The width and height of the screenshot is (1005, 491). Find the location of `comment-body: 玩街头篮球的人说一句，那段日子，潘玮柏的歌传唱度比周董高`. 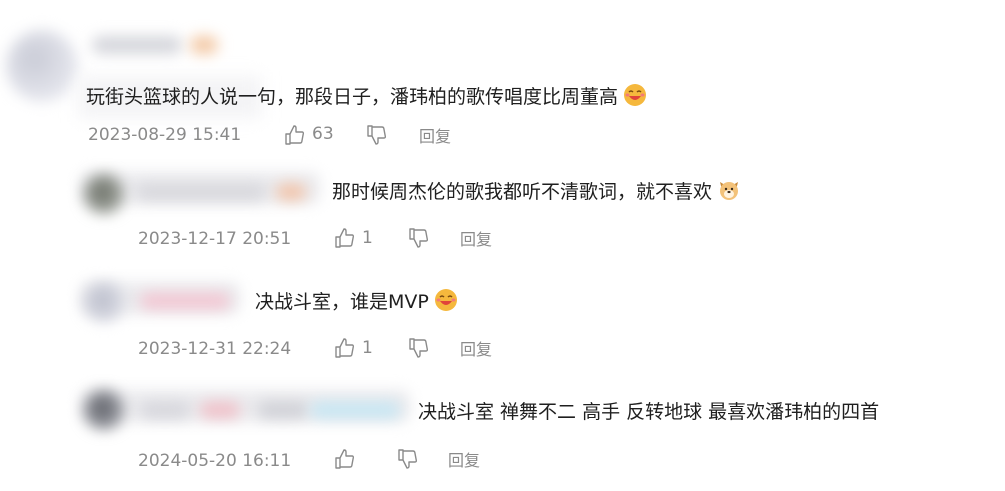

comment-body: 玩街头篮球的人说一句，那段日子，潘玮柏的歌传唱度比周董高 is located at coordinates (366, 97).